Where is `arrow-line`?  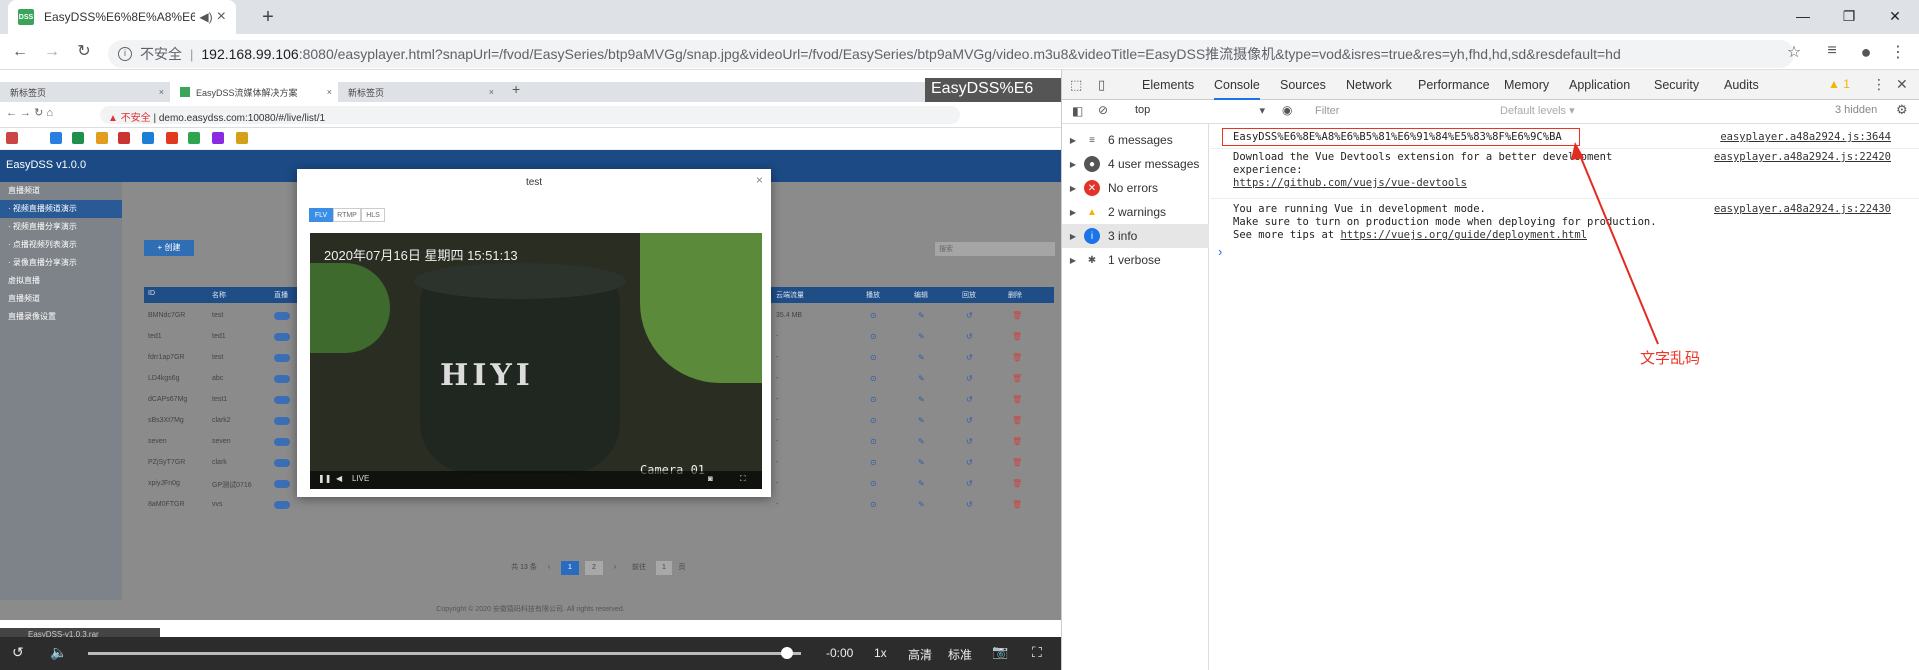 arrow-line is located at coordinates (1617, 246).